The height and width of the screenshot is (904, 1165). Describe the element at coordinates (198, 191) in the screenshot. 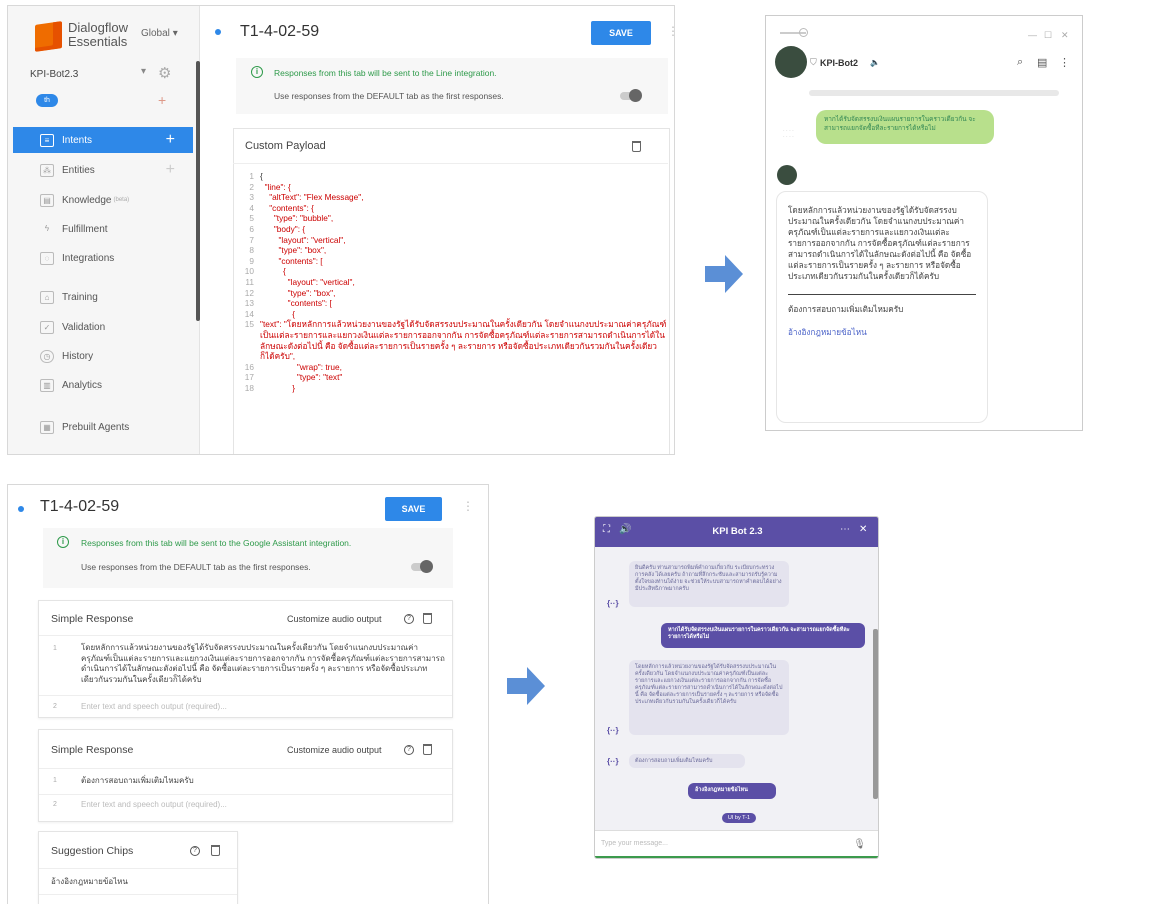

I see `sidebar-scrollbar` at that location.